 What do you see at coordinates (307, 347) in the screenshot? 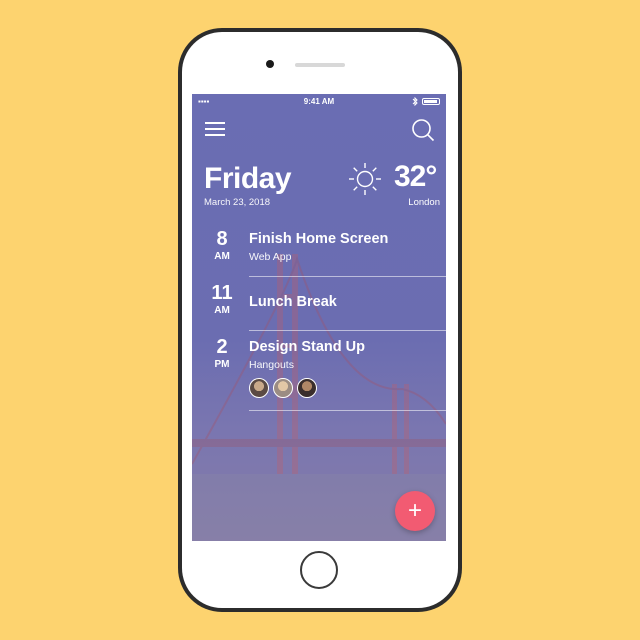
I see `event-title: Design Stand Up` at bounding box center [307, 347].